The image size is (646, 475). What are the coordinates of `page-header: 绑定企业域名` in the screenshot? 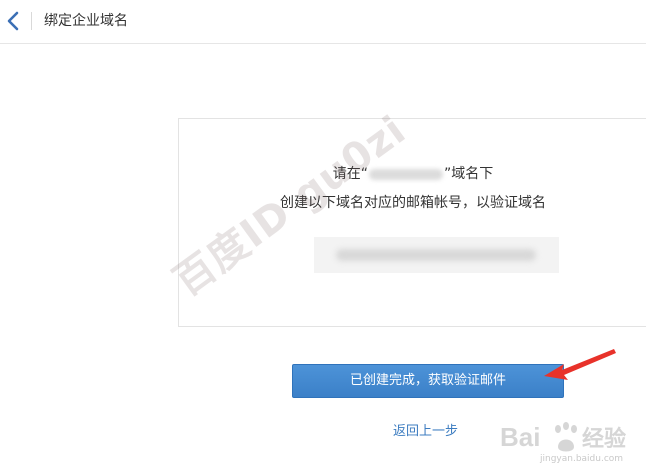 It's located at (323, 22).